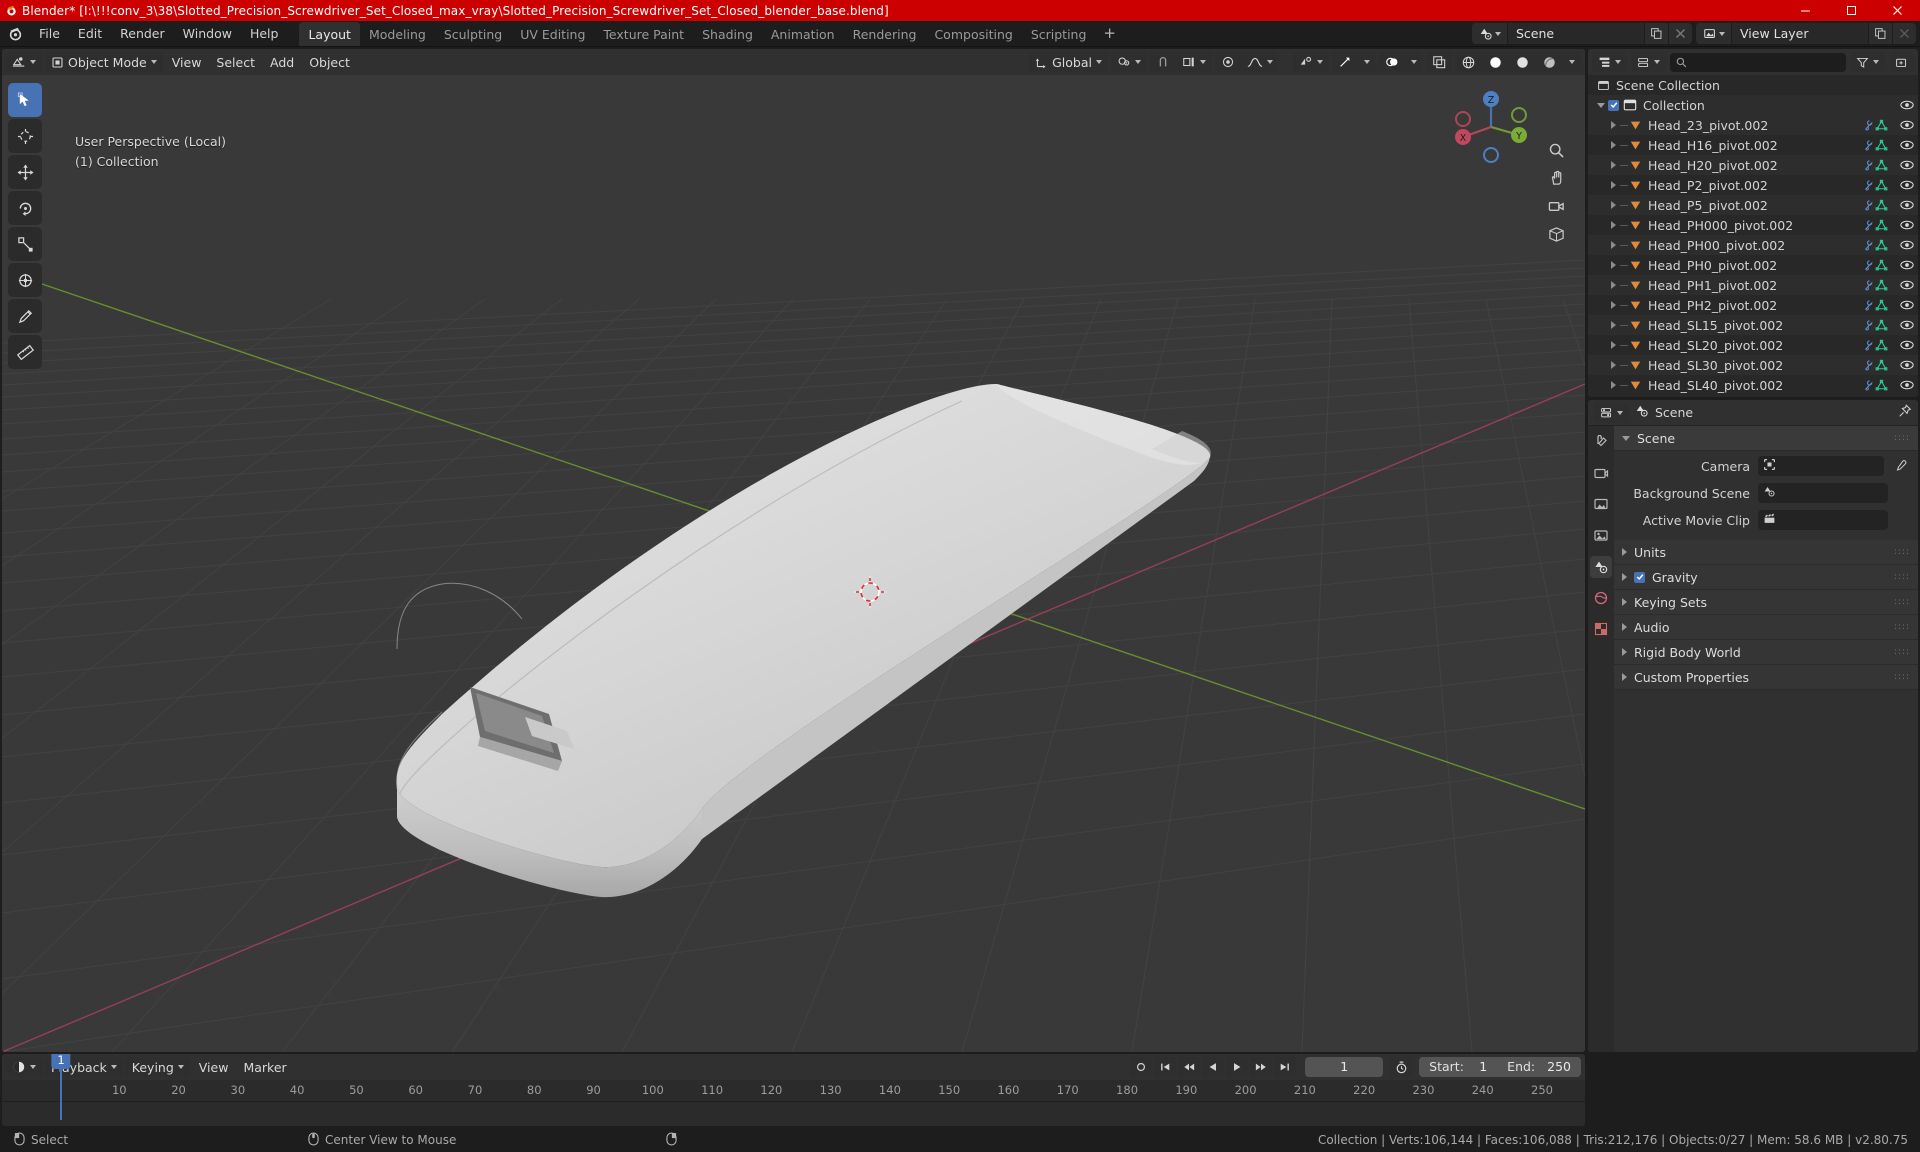  What do you see at coordinates (1163, 62) in the screenshot?
I see `snap-toggle-button` at bounding box center [1163, 62].